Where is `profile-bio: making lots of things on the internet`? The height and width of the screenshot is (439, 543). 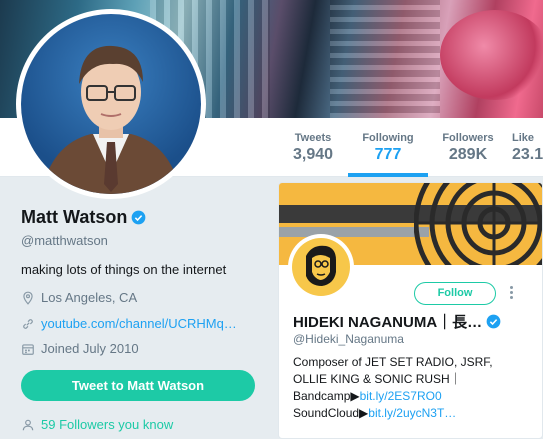 profile-bio: making lots of things on the internet is located at coordinates (124, 269).